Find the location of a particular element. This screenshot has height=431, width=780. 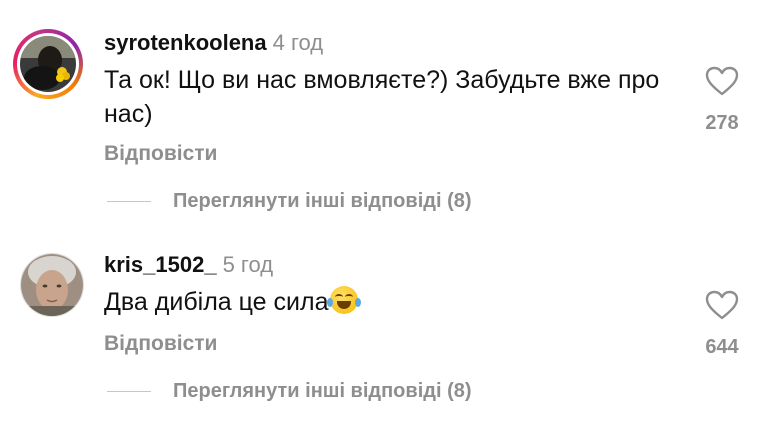

like-count: 644 is located at coordinates (722, 347).